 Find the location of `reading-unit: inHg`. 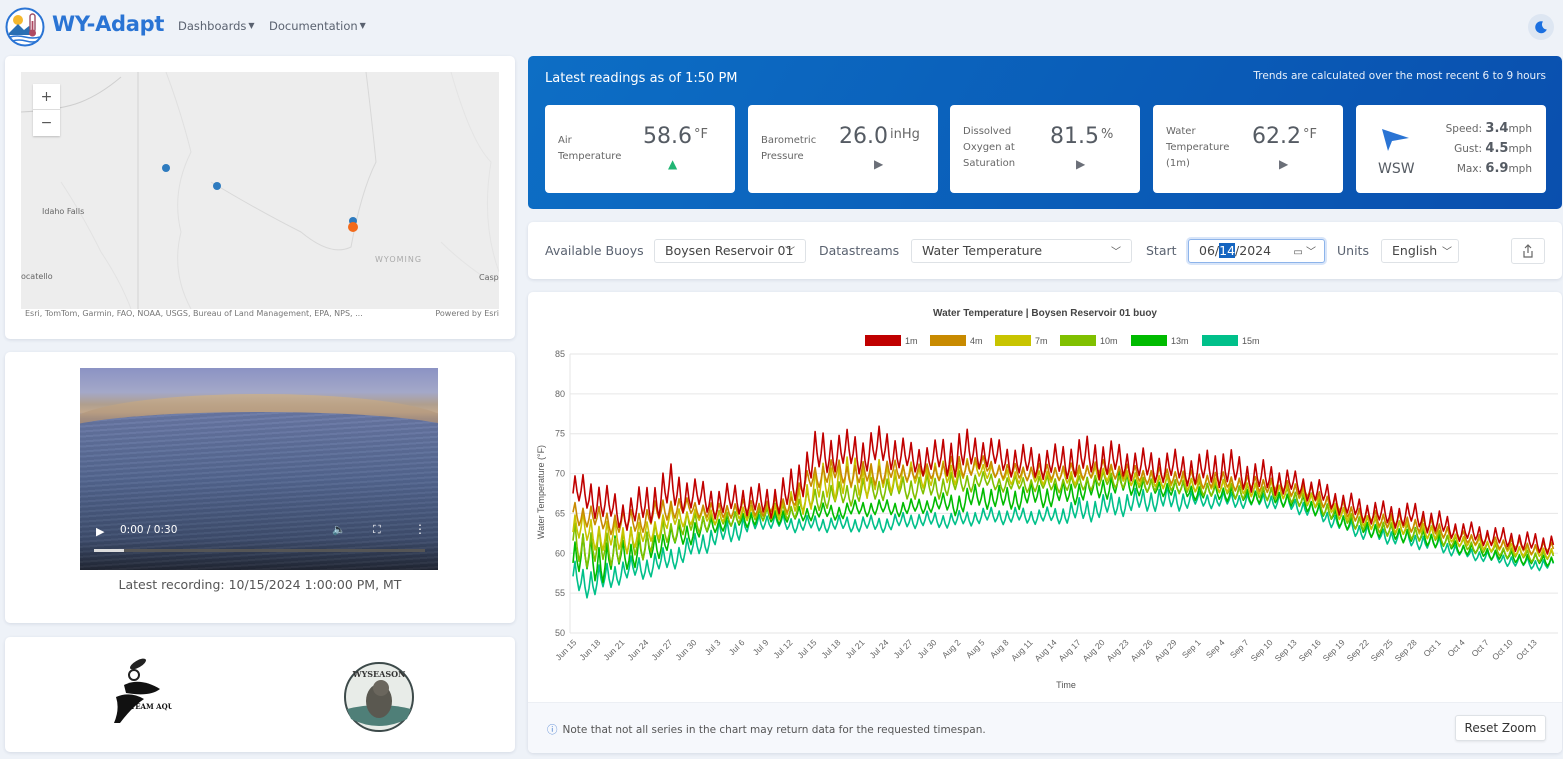

reading-unit: inHg is located at coordinates (904, 134).